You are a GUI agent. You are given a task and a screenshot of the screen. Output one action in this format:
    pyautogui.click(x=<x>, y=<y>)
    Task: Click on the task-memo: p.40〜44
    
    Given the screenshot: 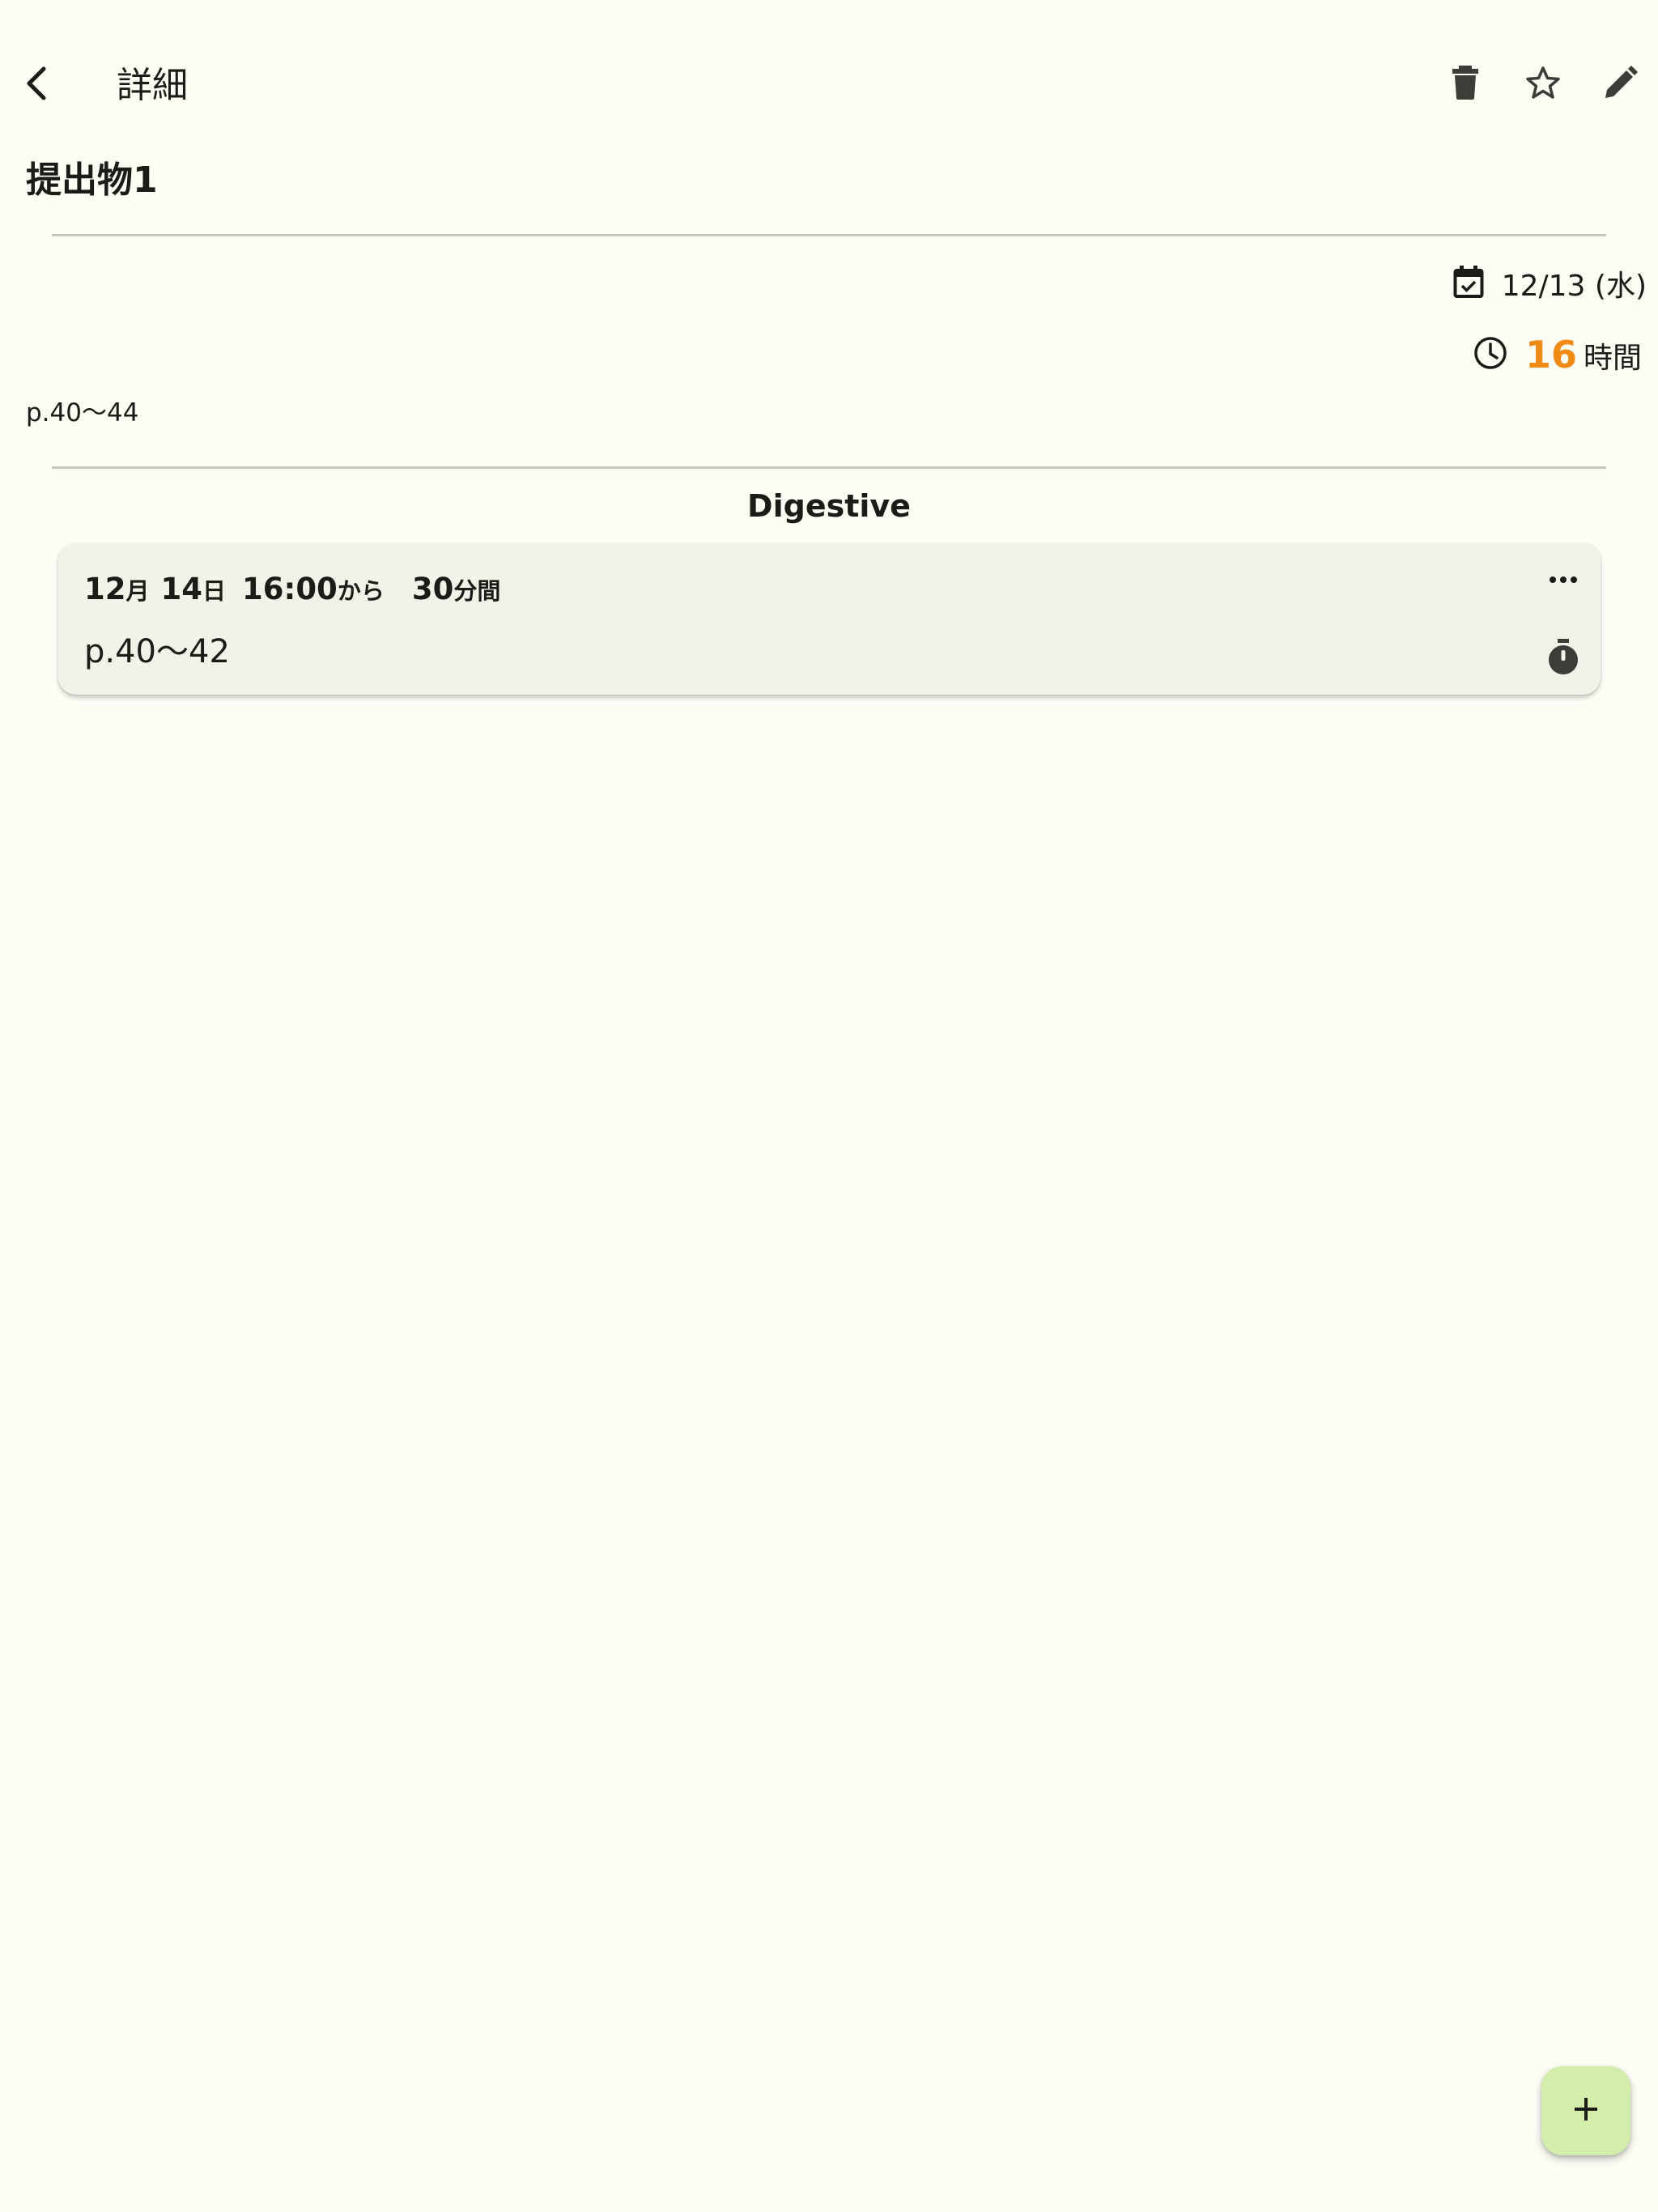 What is the action you would take?
    pyautogui.click(x=82, y=413)
    